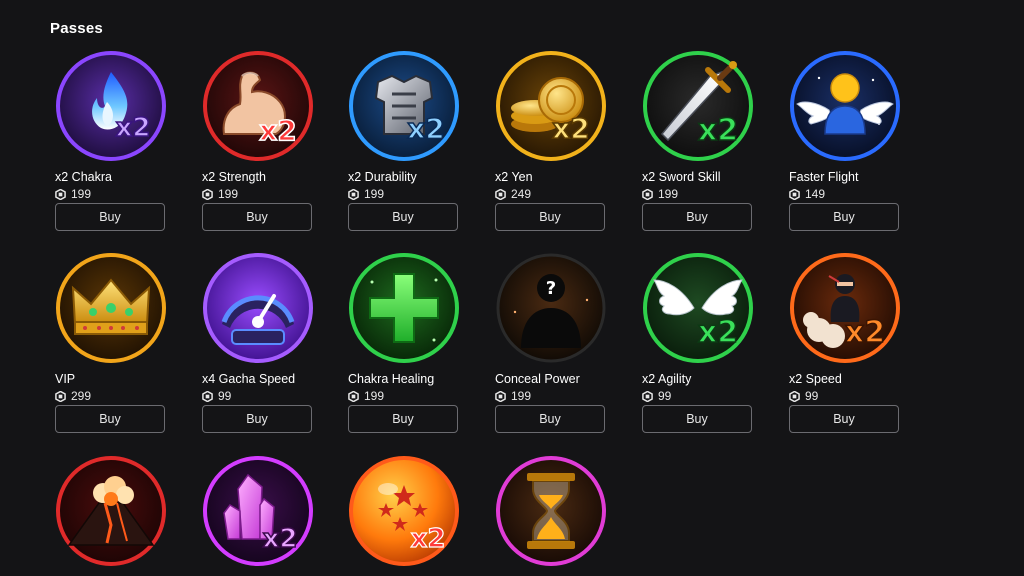  I want to click on pass-name: Chakra Healing, so click(391, 379).